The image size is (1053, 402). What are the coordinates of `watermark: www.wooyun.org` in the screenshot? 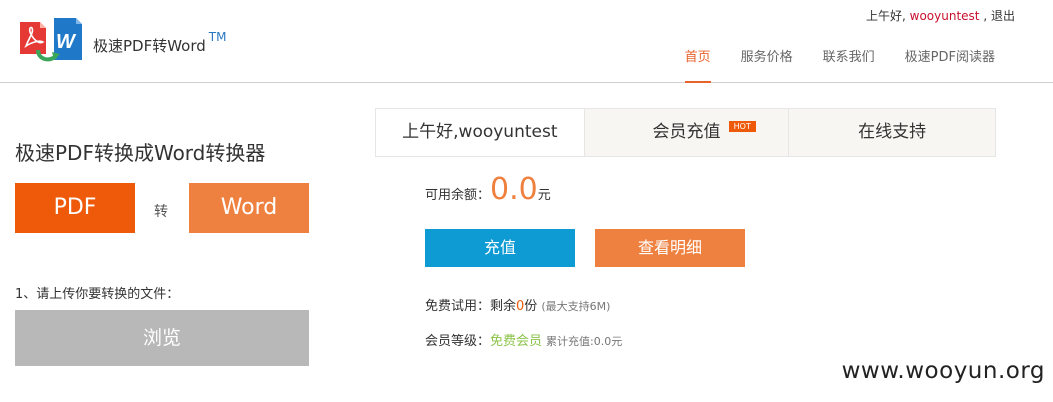 It's located at (943, 371).